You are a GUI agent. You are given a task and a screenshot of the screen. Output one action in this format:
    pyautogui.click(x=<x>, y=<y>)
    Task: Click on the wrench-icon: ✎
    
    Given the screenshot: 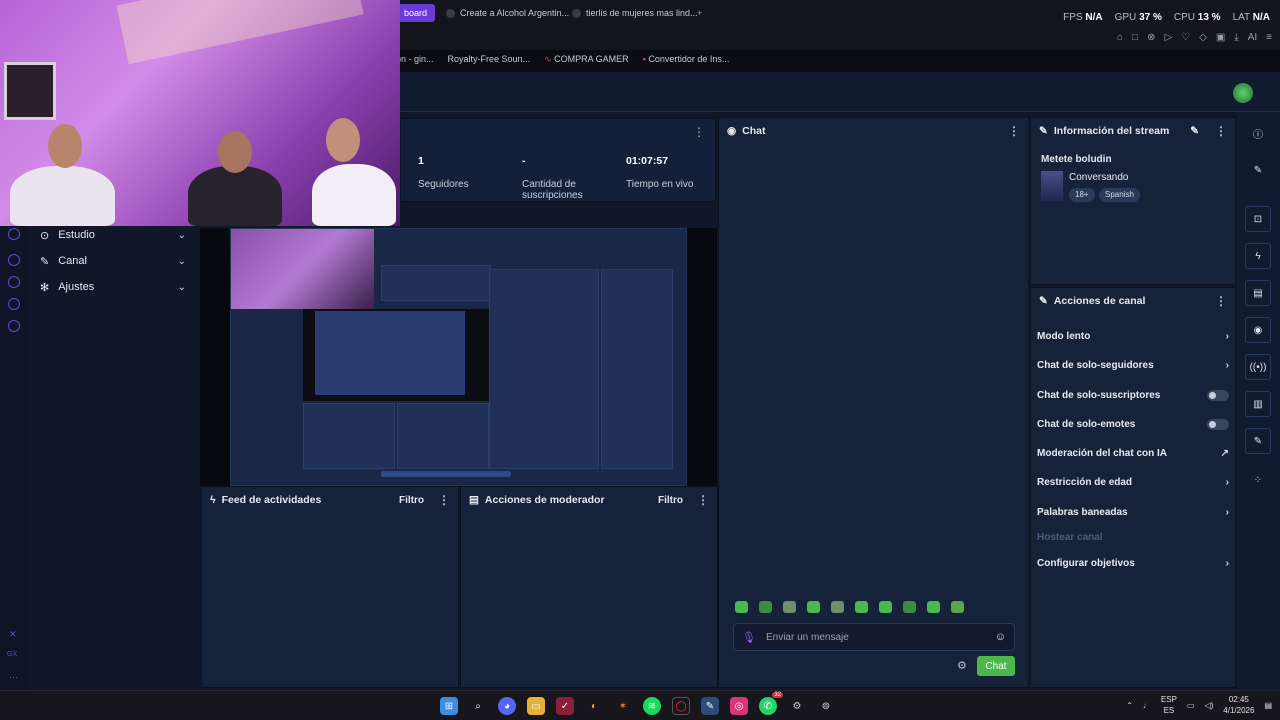 What is the action you would take?
    pyautogui.click(x=1258, y=441)
    